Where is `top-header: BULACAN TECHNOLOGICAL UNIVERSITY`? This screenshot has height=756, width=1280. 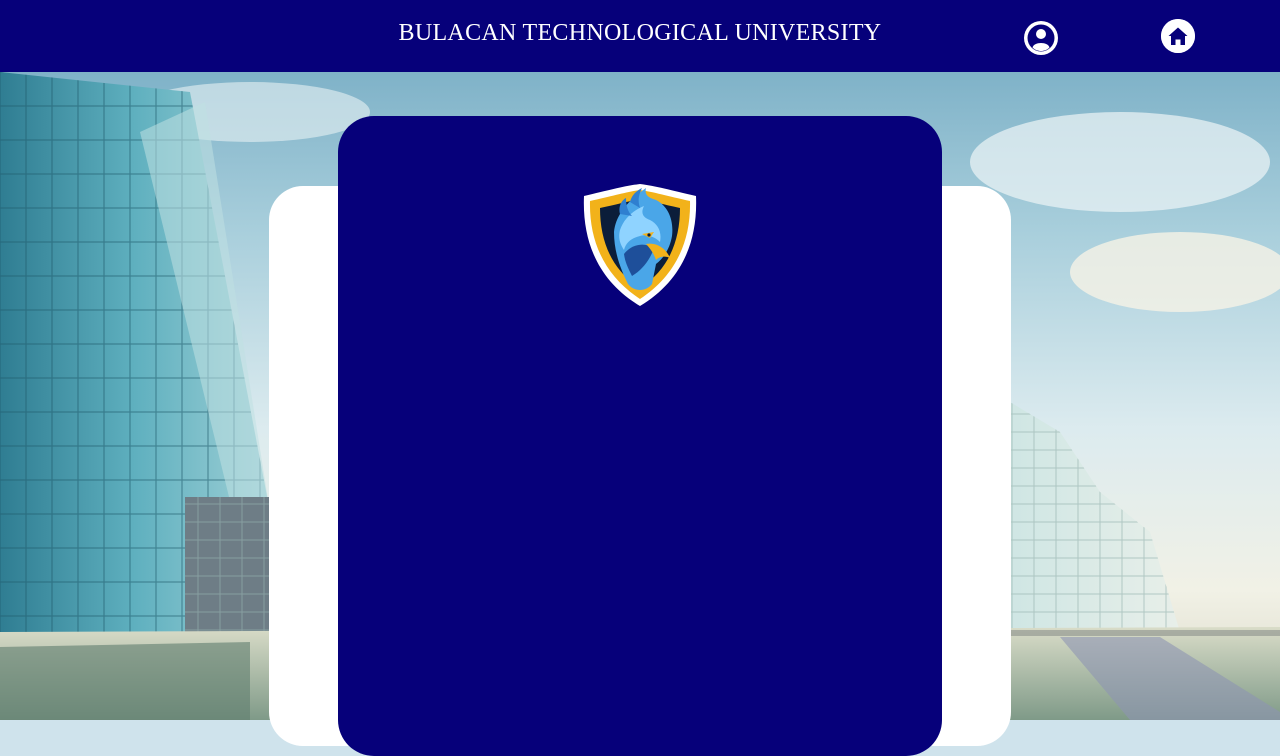 top-header: BULACAN TECHNOLOGICAL UNIVERSITY is located at coordinates (640, 36).